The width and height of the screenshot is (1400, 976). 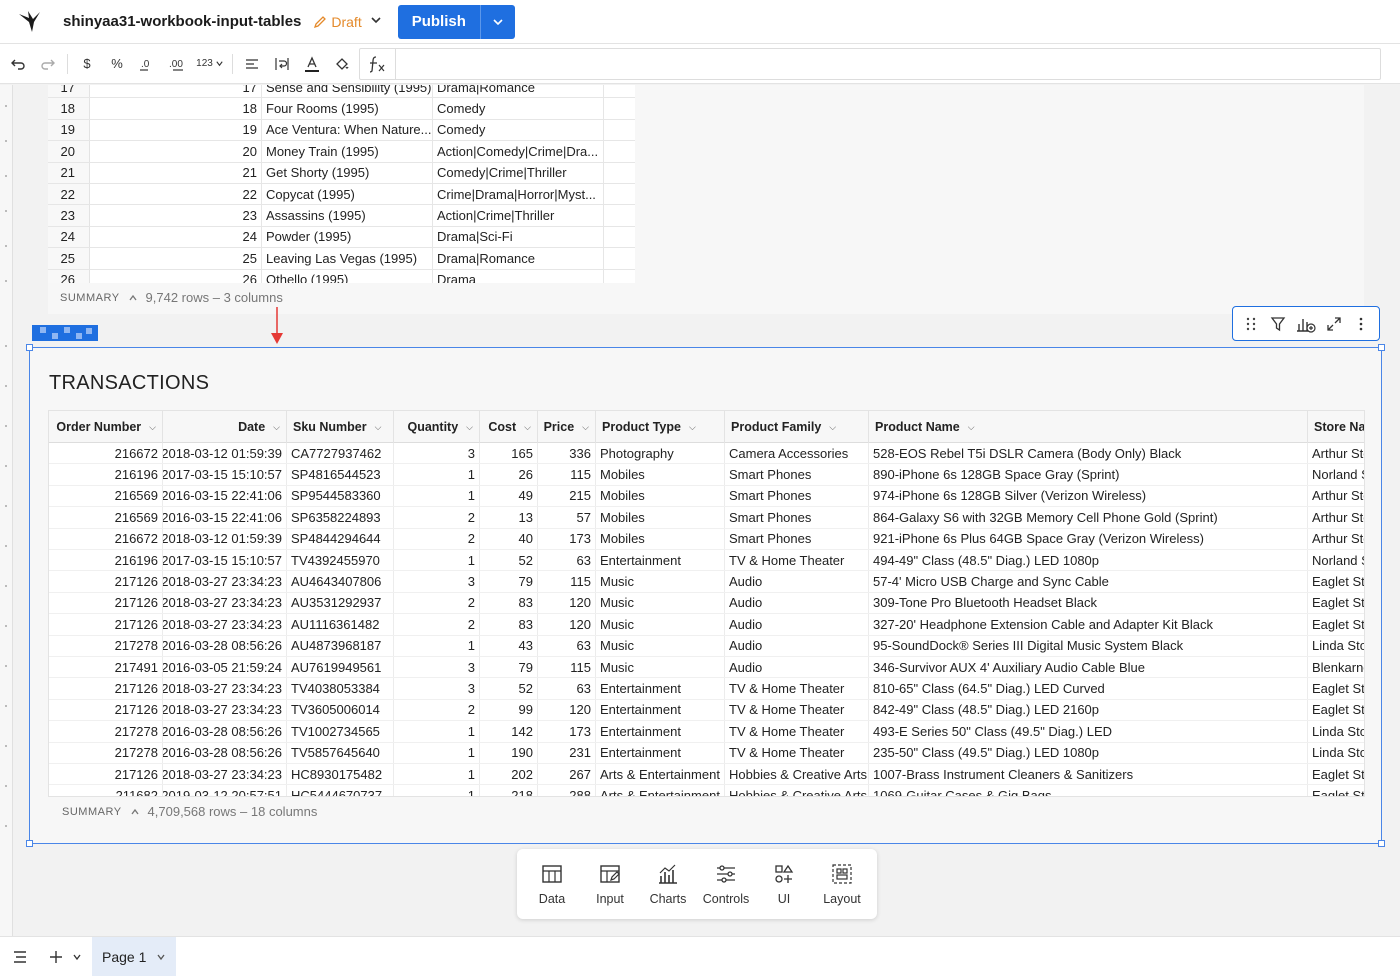 I want to click on table-cell: 115, so click(x=567, y=667).